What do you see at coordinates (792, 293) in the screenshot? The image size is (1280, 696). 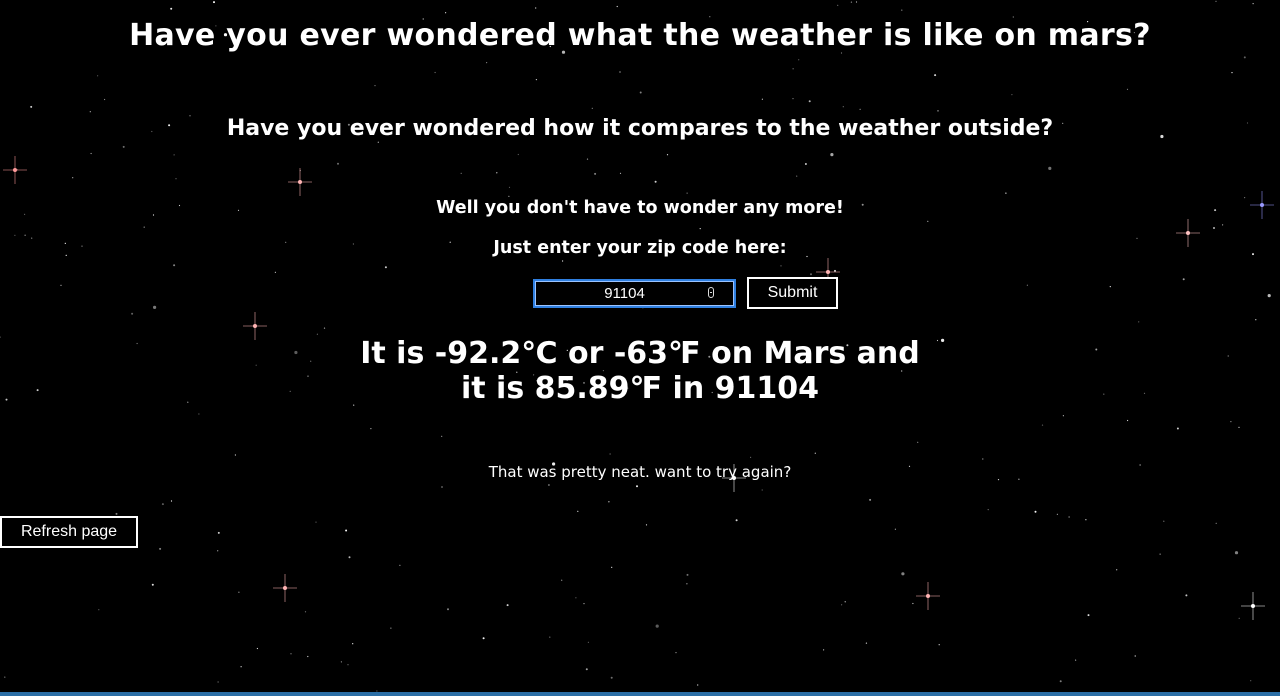 I see `submit-button: Submit` at bounding box center [792, 293].